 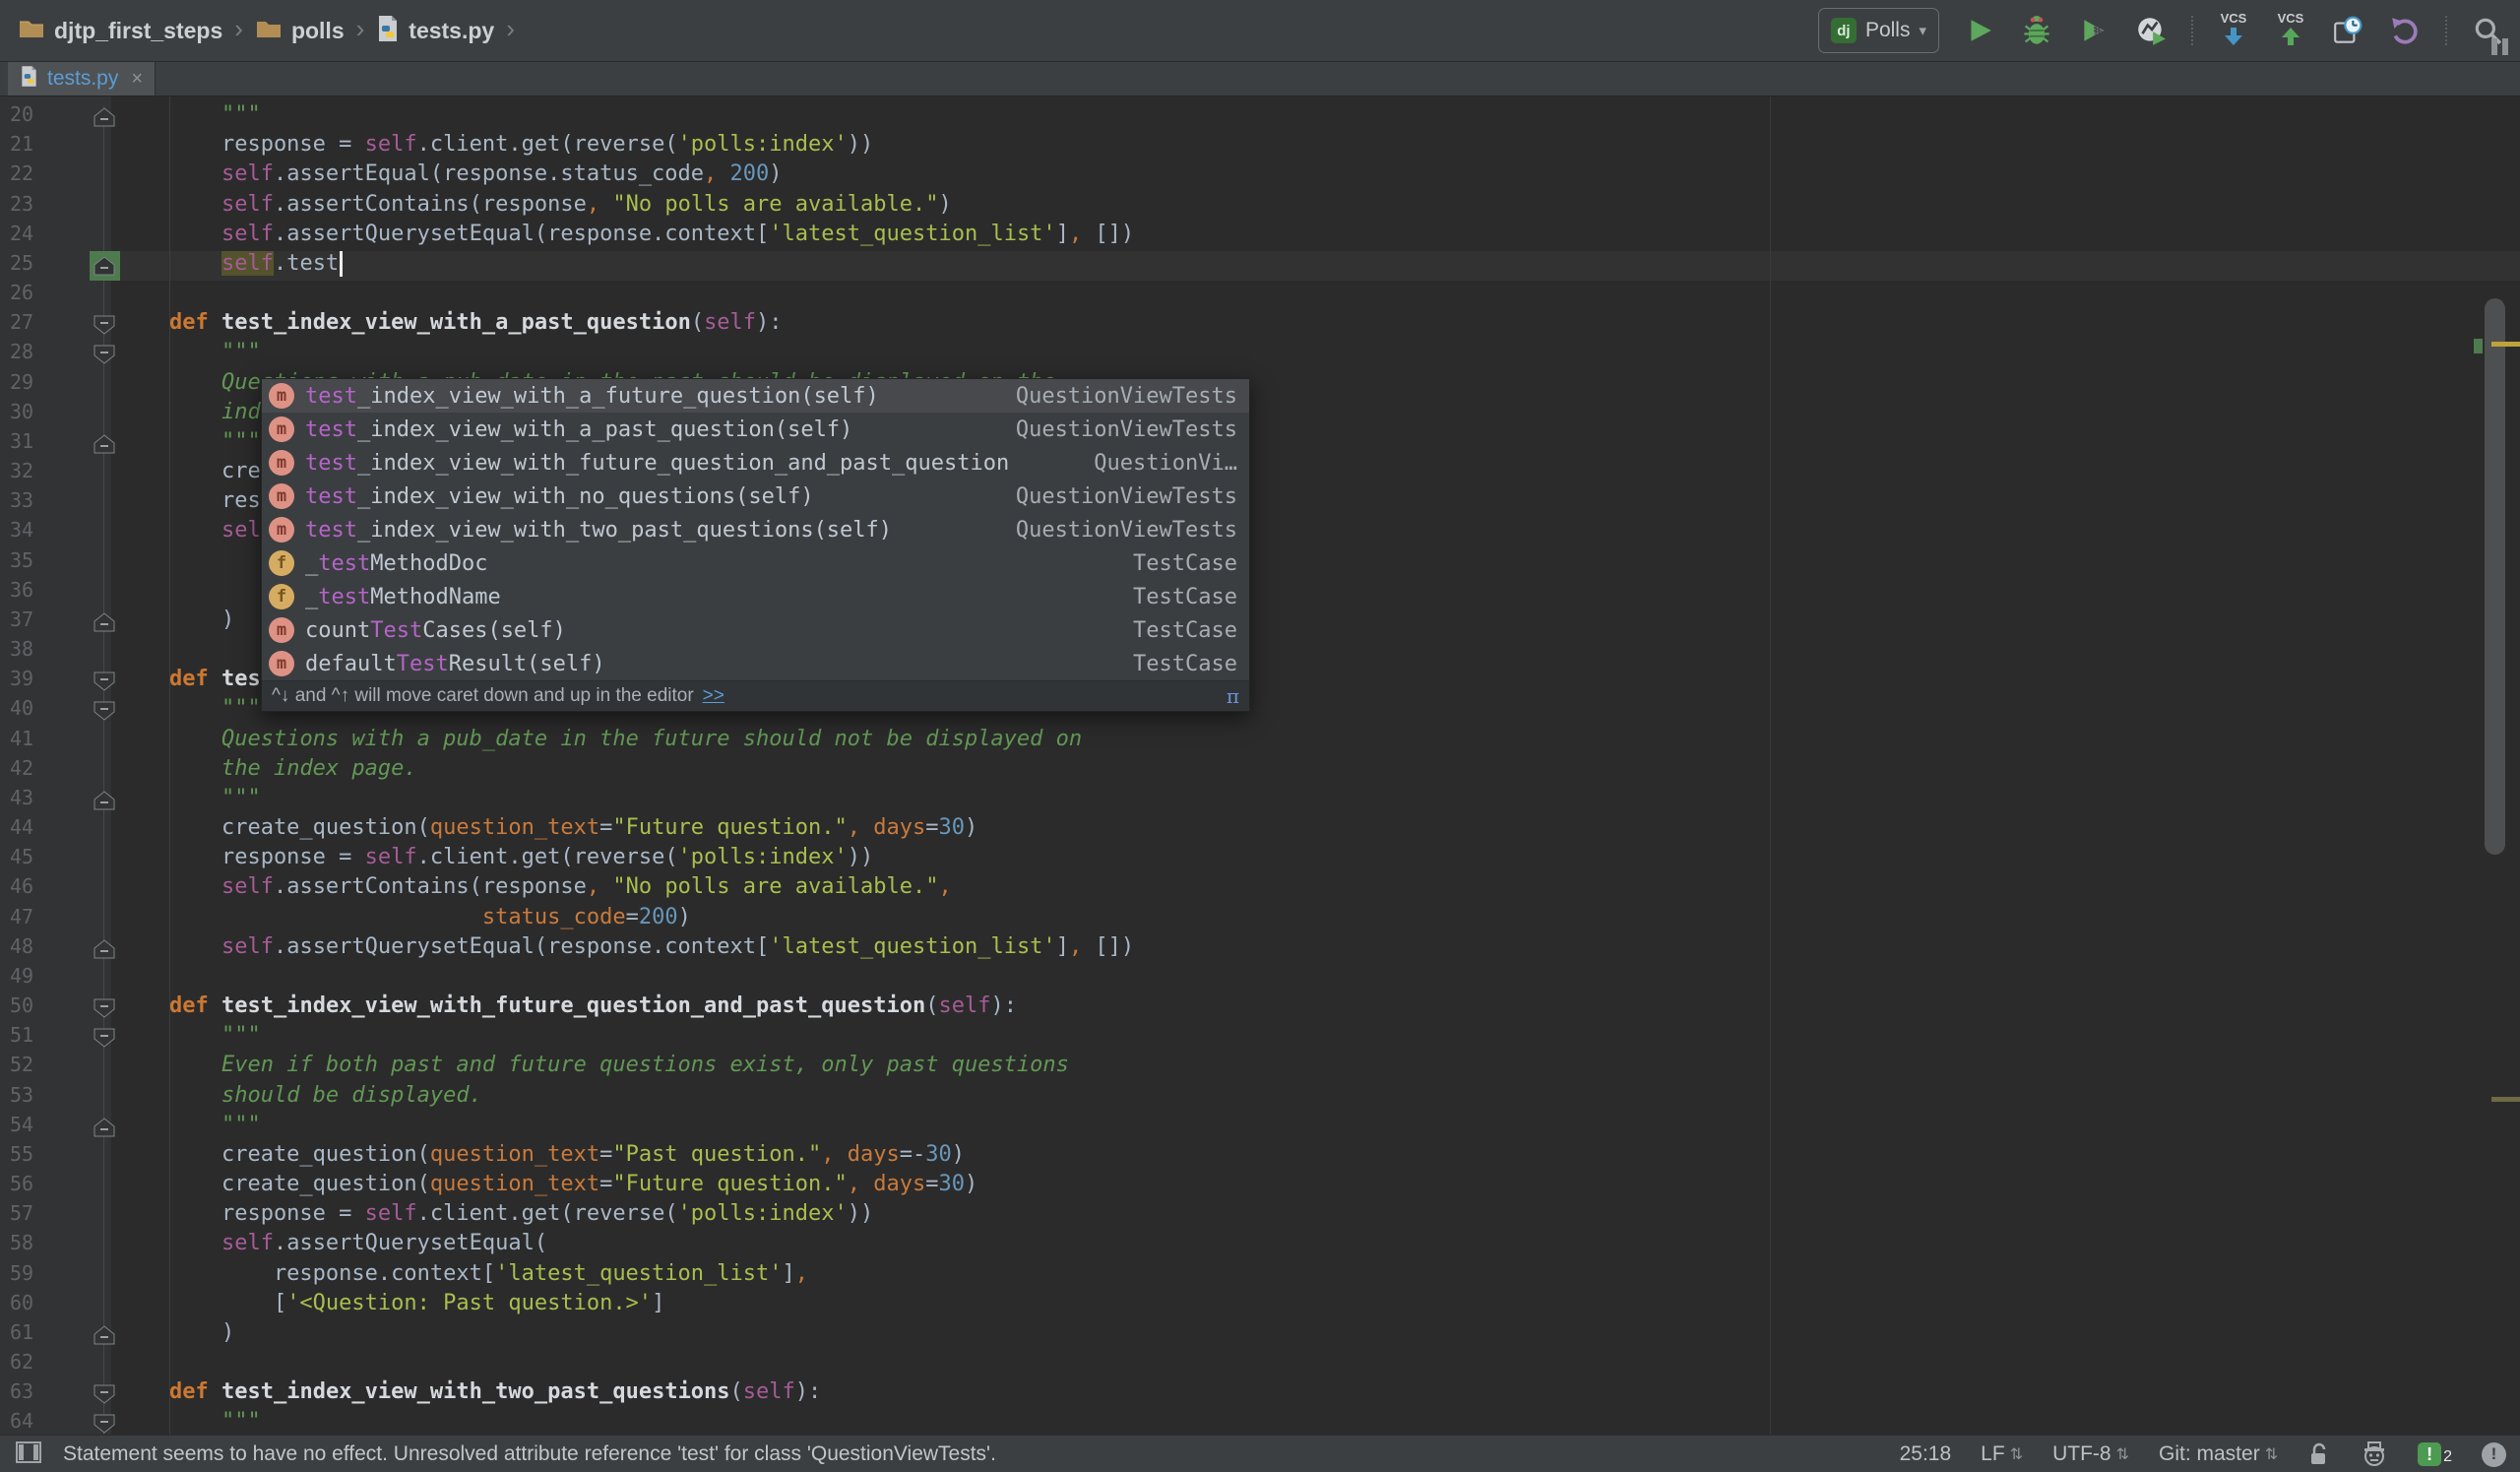 What do you see at coordinates (1926, 1454) in the screenshot?
I see `caret-position-widget: 25:18` at bounding box center [1926, 1454].